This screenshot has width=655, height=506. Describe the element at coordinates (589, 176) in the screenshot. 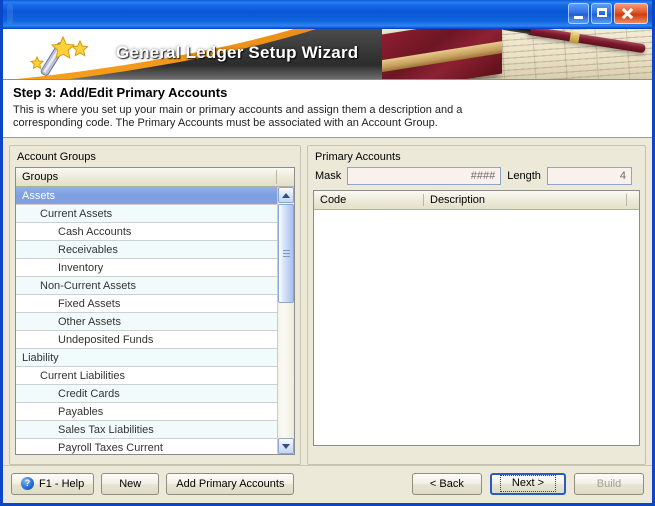

I see `length-input` at that location.